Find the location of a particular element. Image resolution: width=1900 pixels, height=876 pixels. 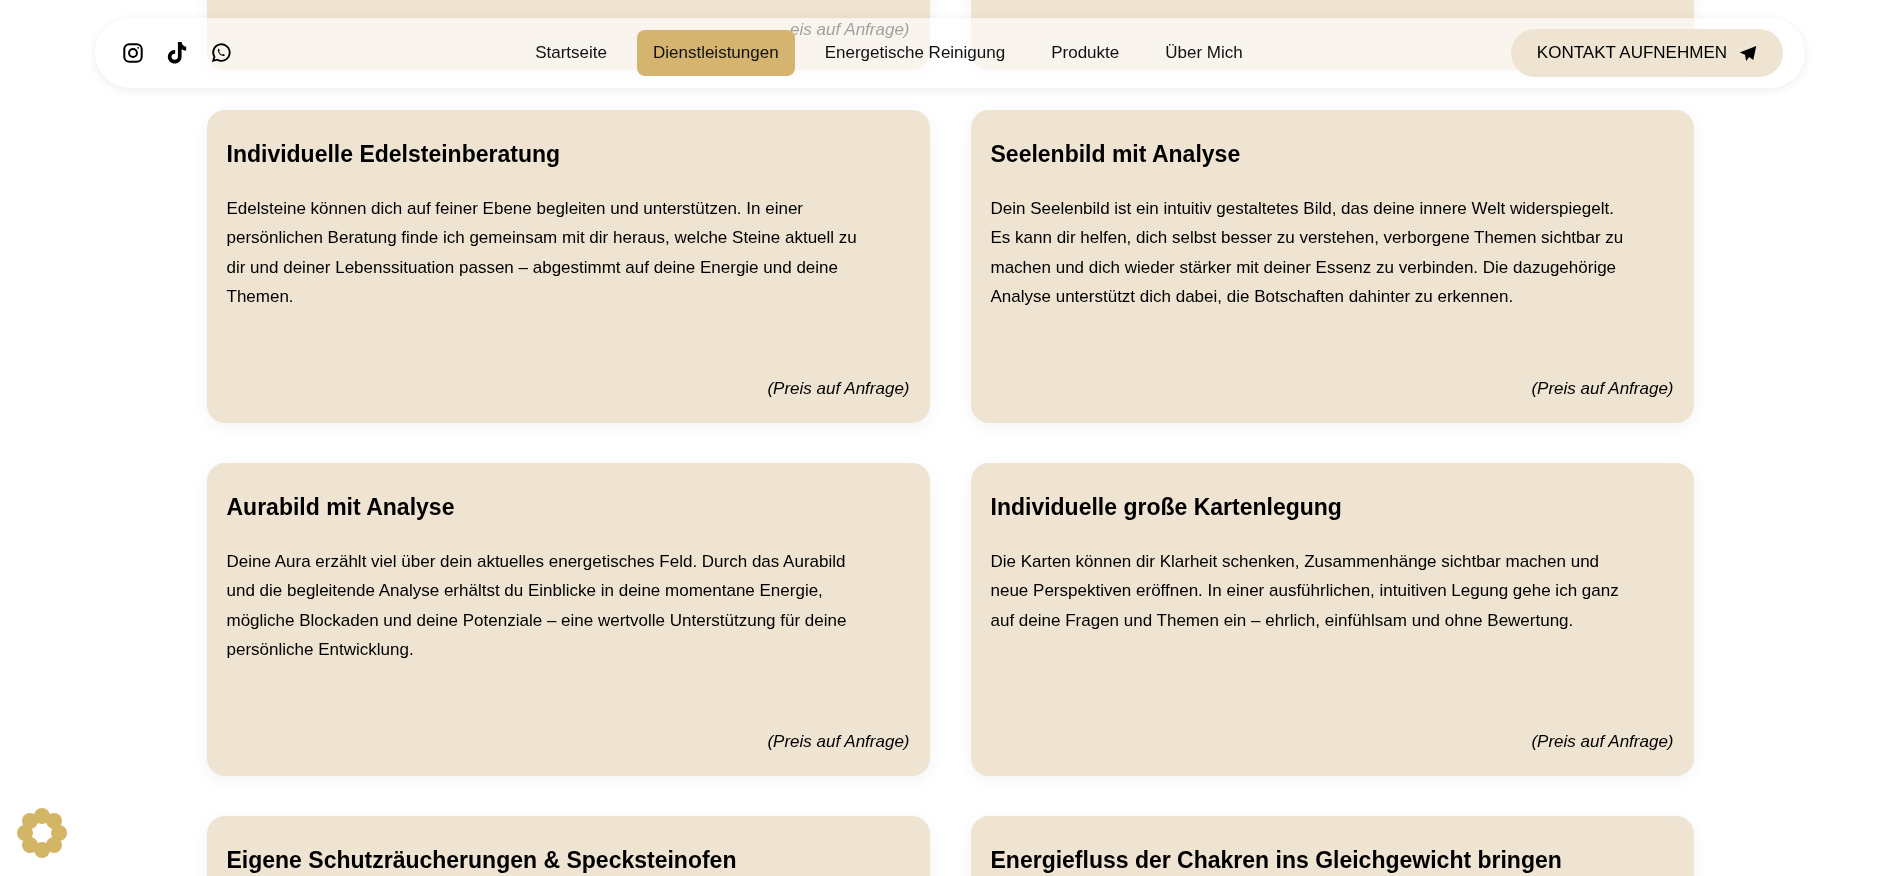

nav-link: Produkte is located at coordinates (1085, 53).